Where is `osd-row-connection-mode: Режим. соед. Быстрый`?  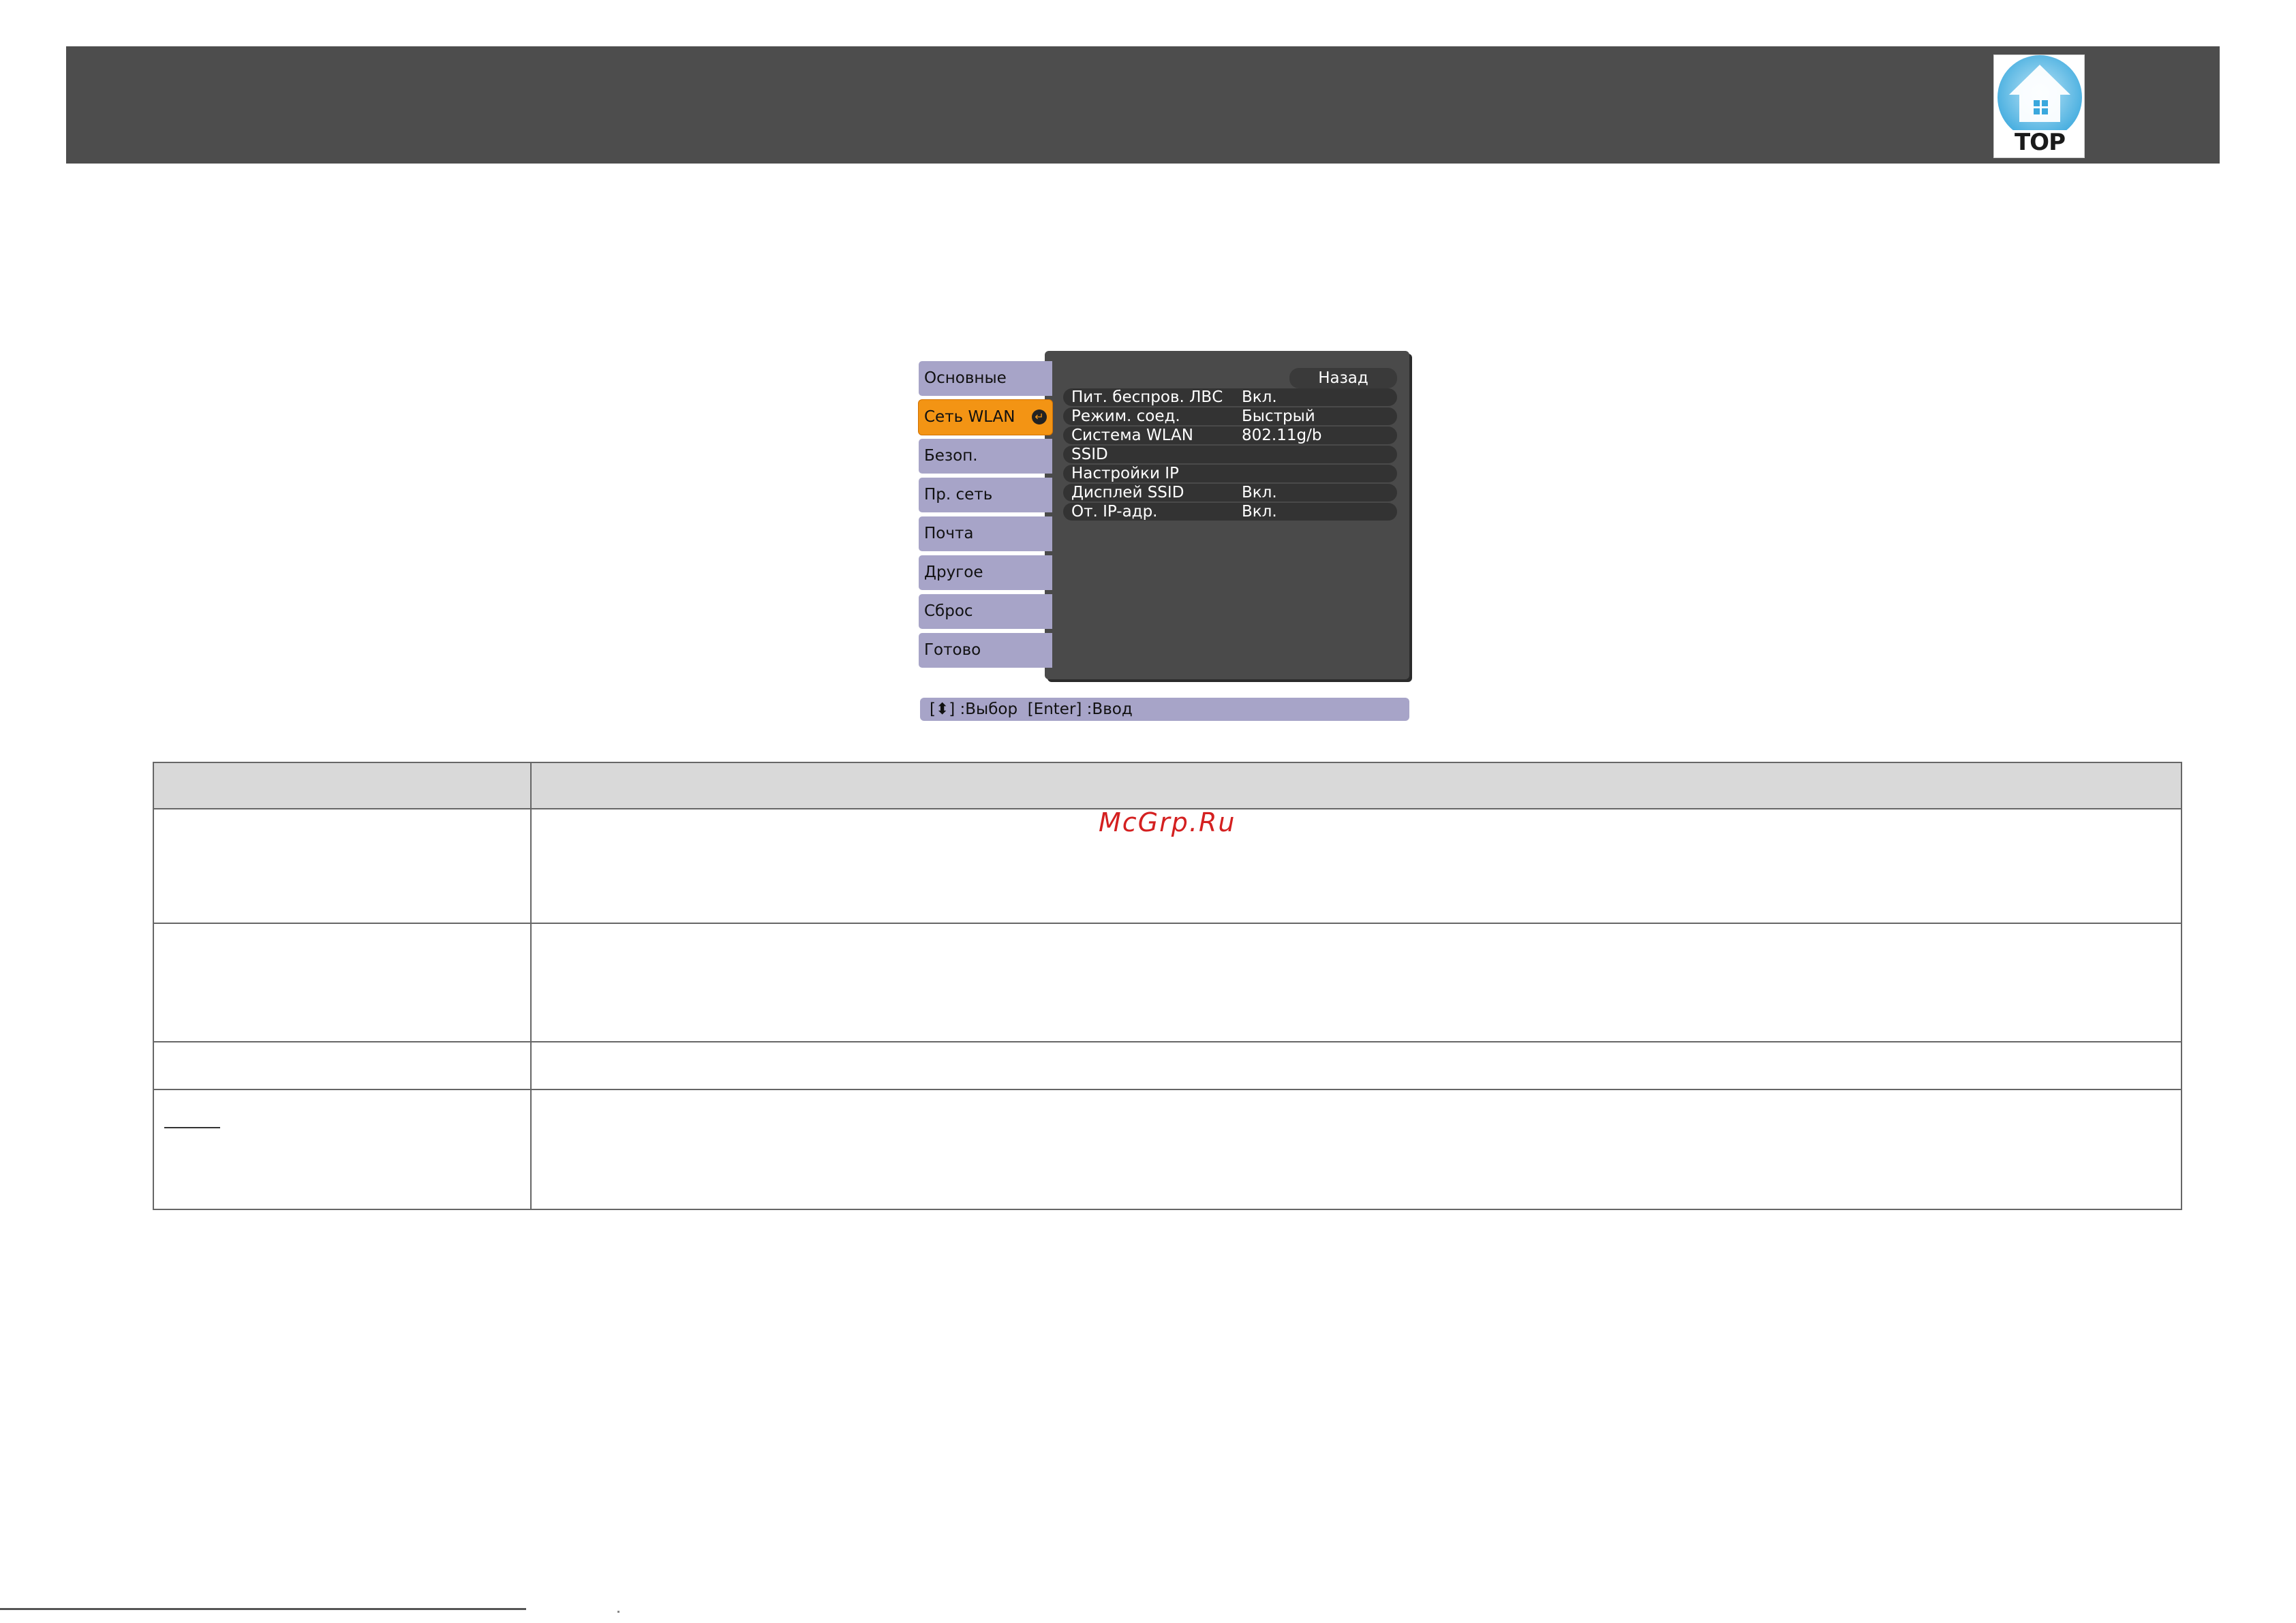
osd-row-connection-mode: Режим. соед. Быстрый is located at coordinates (1230, 416).